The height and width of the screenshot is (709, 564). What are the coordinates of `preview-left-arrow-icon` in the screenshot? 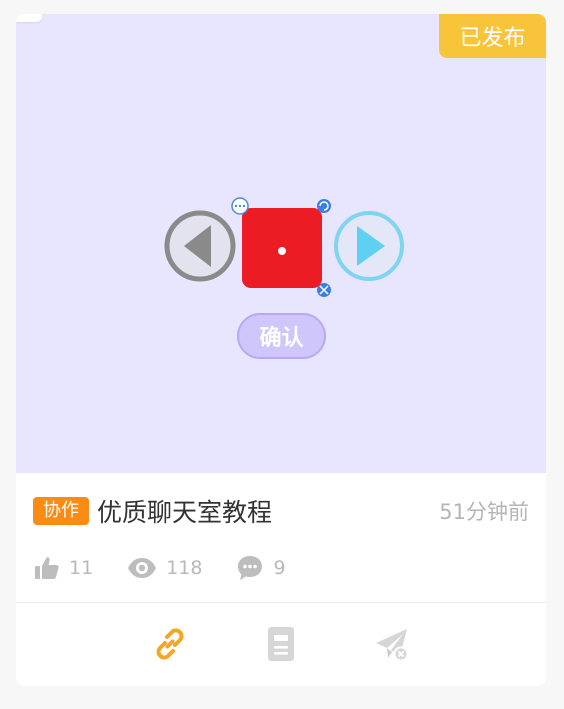 It's located at (200, 246).